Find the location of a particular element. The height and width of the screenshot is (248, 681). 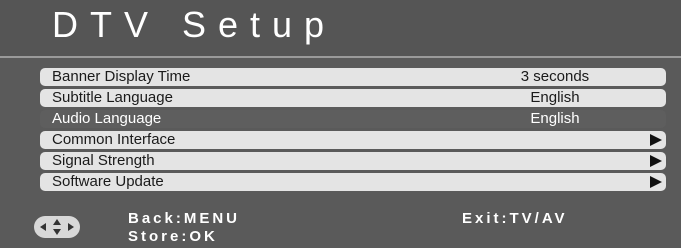

back-hint: Back:MENU is located at coordinates (184, 218).